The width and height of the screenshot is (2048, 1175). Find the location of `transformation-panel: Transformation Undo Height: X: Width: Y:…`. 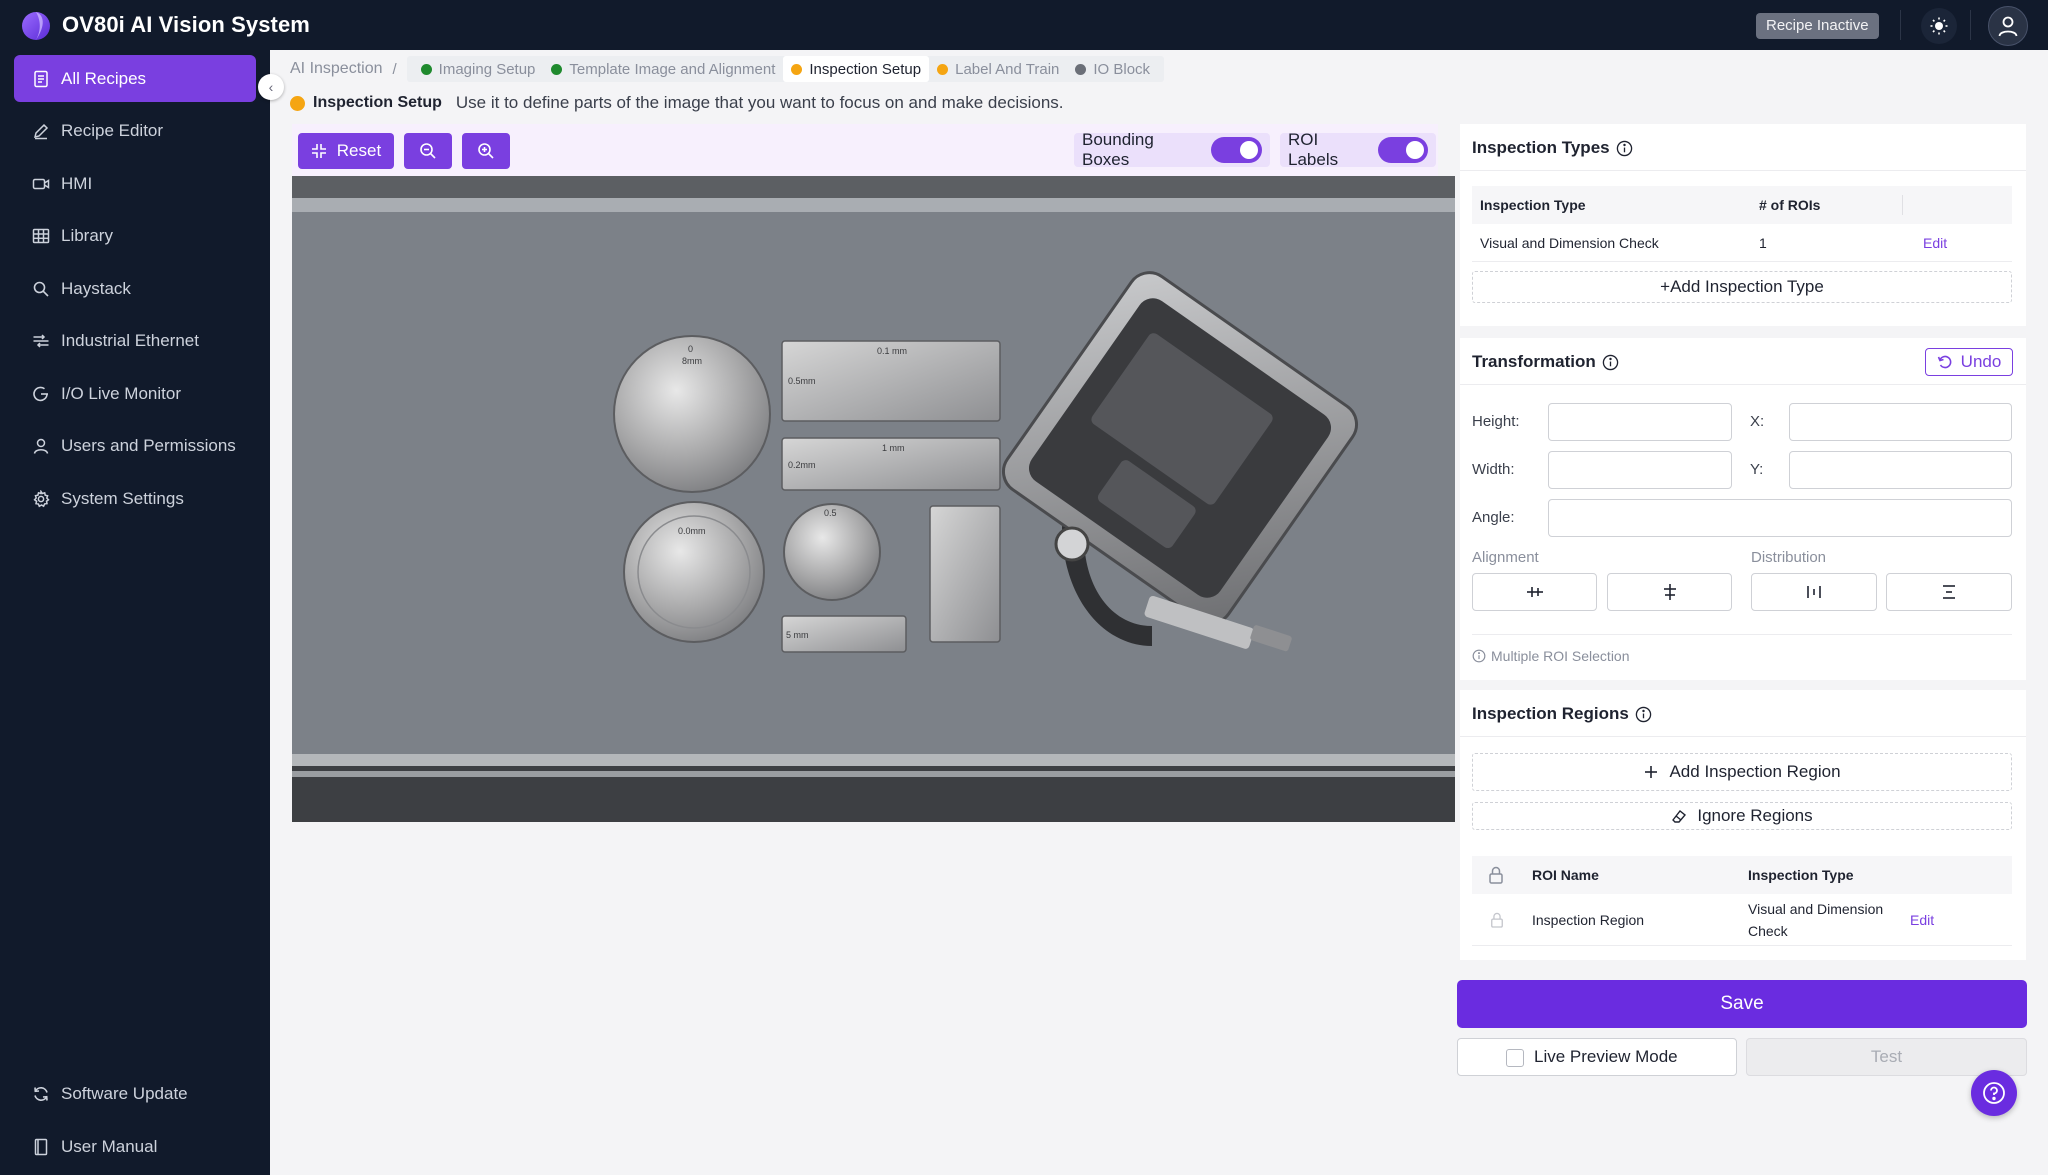

transformation-panel: Transformation Undo Height: X: Width: Y:… is located at coordinates (1743, 509).